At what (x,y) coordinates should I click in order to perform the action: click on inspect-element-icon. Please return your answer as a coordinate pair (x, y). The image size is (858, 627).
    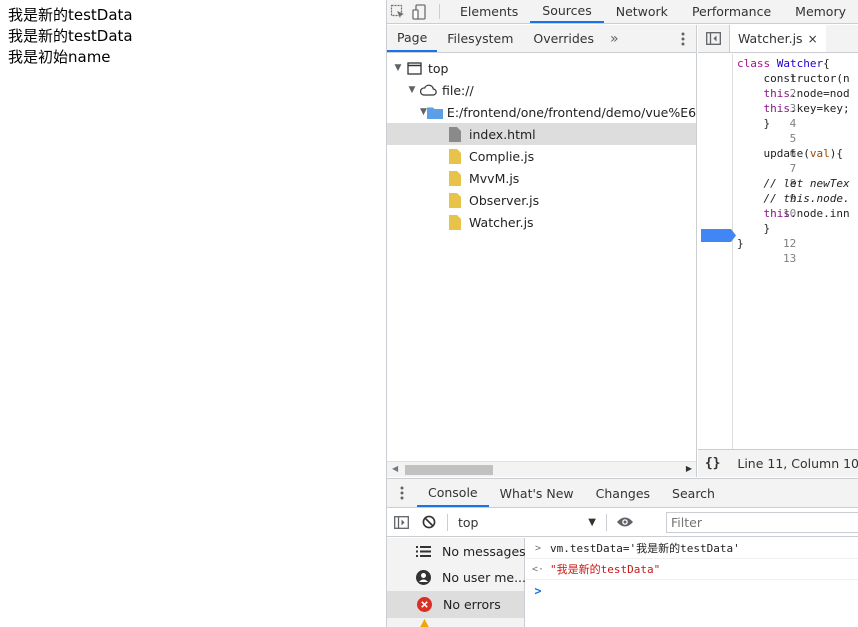
    Looking at the image, I should click on (398, 11).